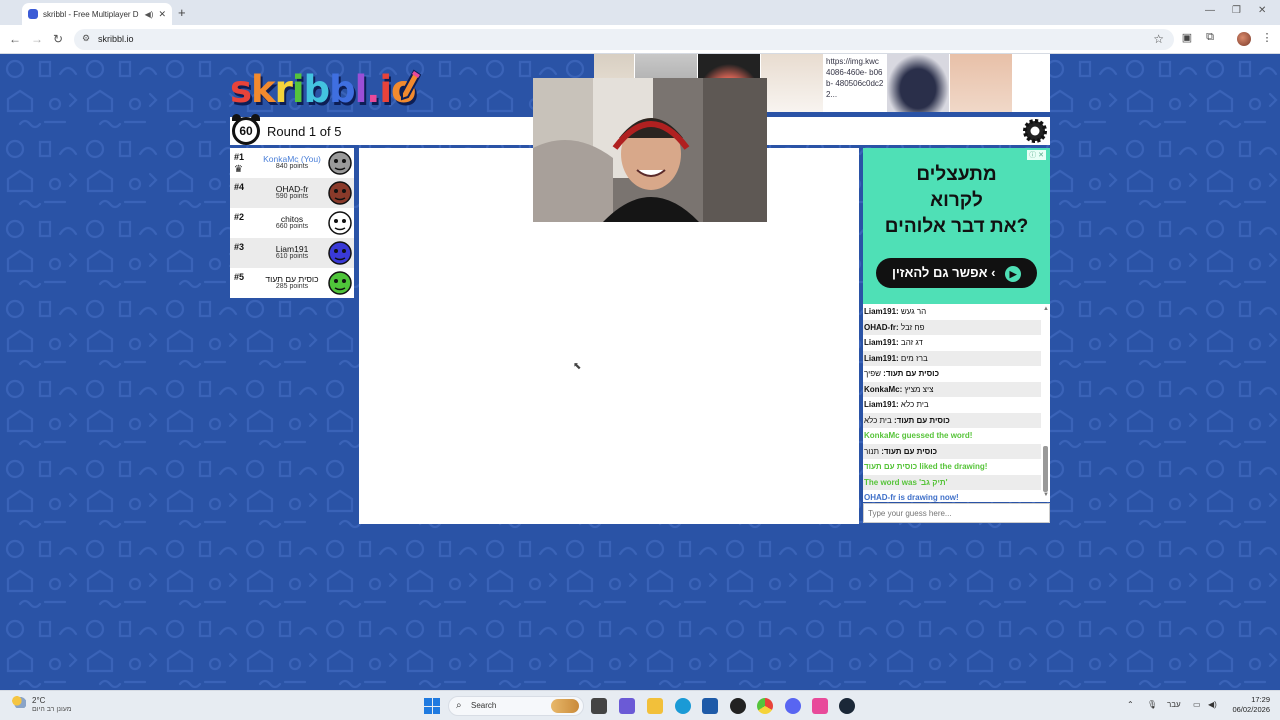 The image size is (1280, 720). I want to click on extension-icon: ▣, so click(1187, 38).